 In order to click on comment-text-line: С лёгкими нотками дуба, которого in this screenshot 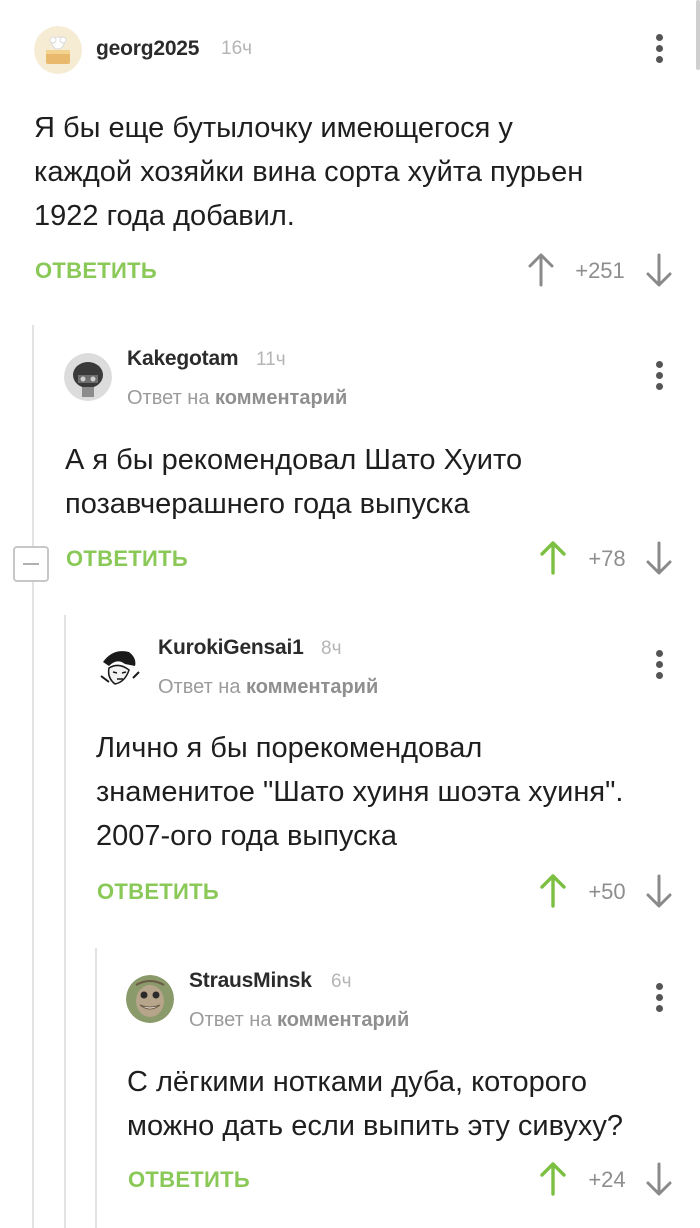, I will do `click(357, 1082)`.